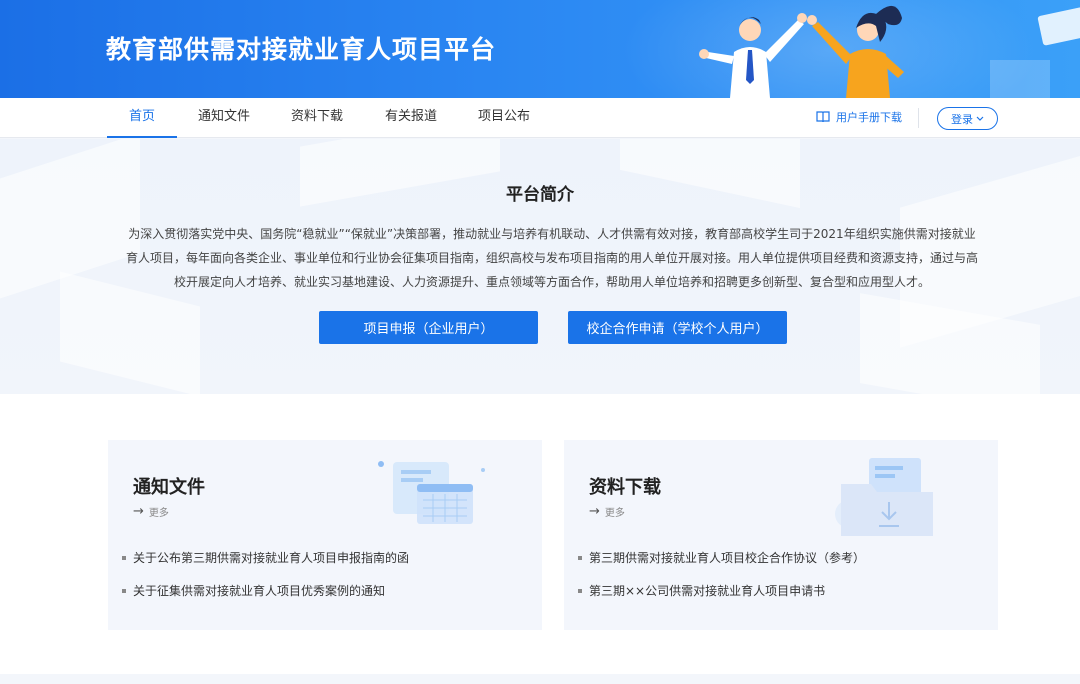 Image resolution: width=1080 pixels, height=684 pixels. What do you see at coordinates (540, 192) in the screenshot?
I see `intro-title: 平台简介` at bounding box center [540, 192].